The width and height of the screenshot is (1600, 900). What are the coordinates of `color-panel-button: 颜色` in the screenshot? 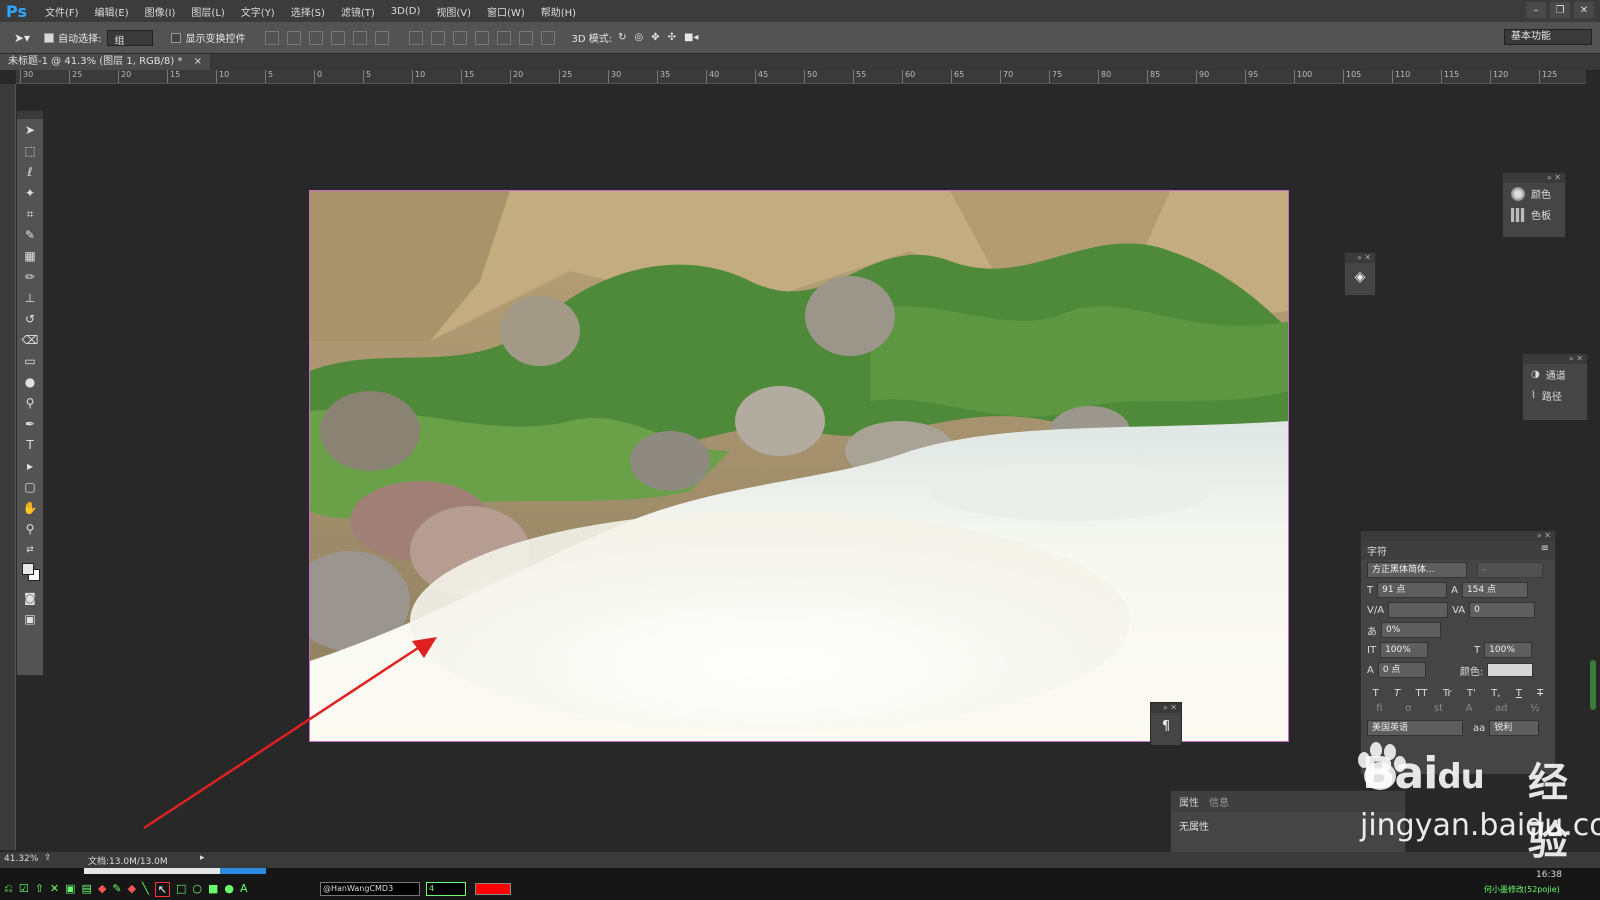 It's located at (1534, 193).